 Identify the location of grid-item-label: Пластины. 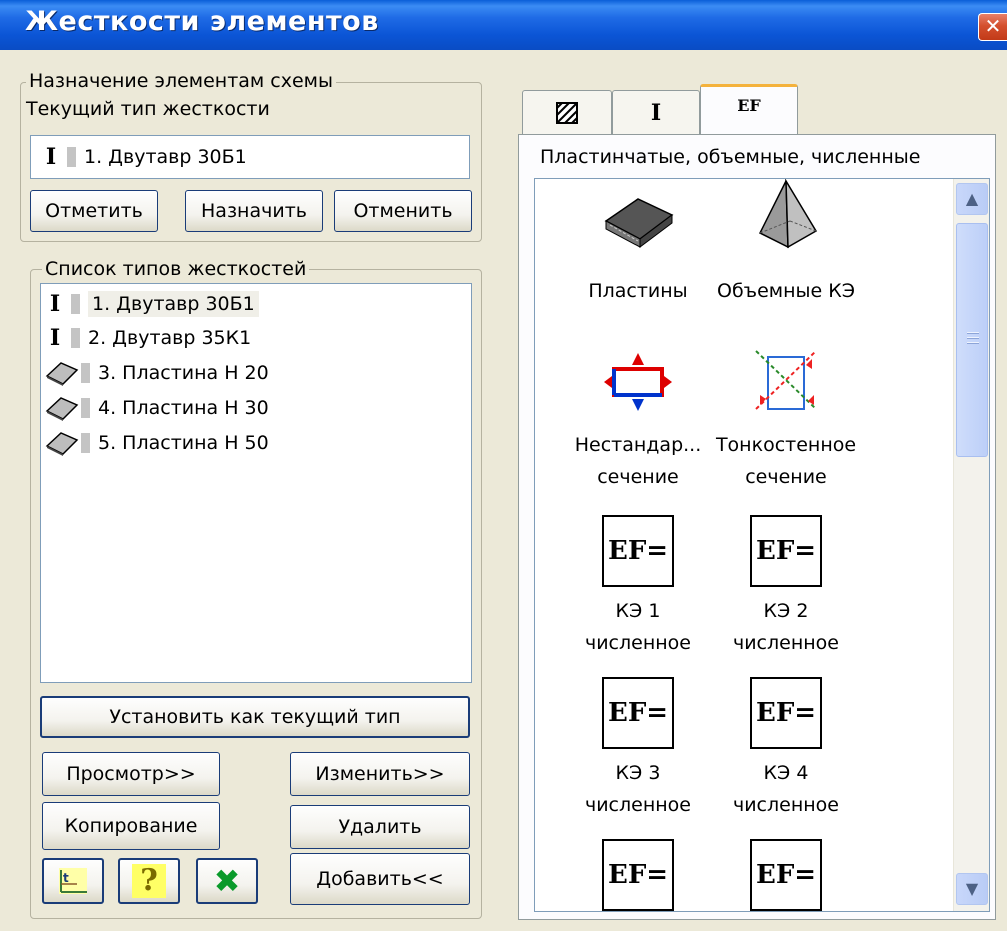
(638, 291).